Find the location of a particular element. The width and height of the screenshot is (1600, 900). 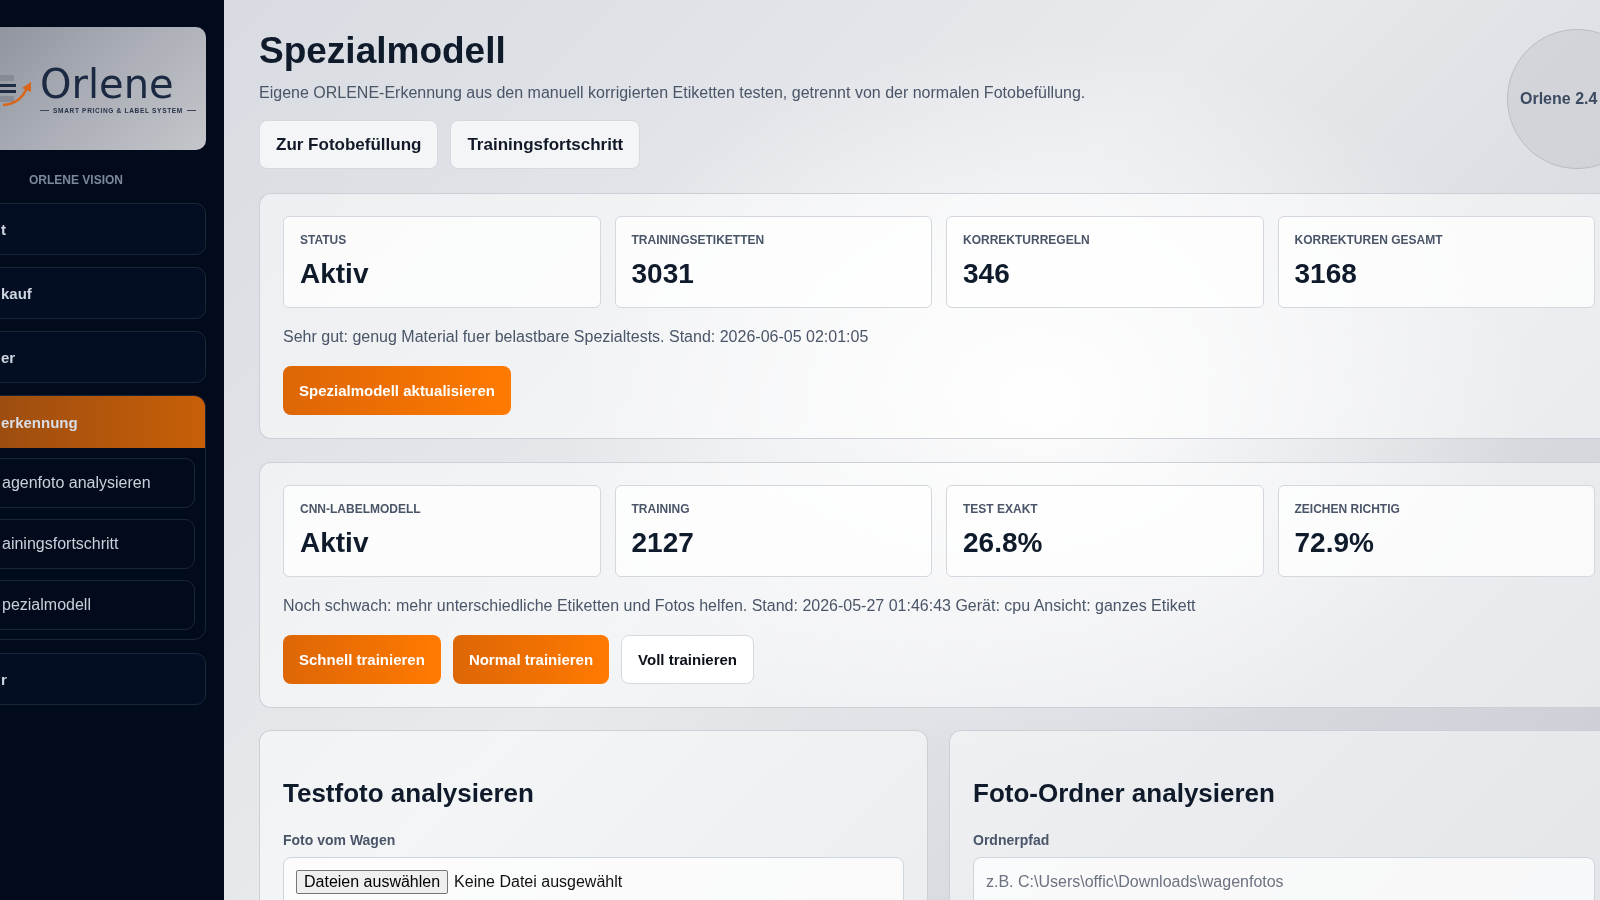

nav-subitem: ainingsfortschritt is located at coordinates (97, 544).